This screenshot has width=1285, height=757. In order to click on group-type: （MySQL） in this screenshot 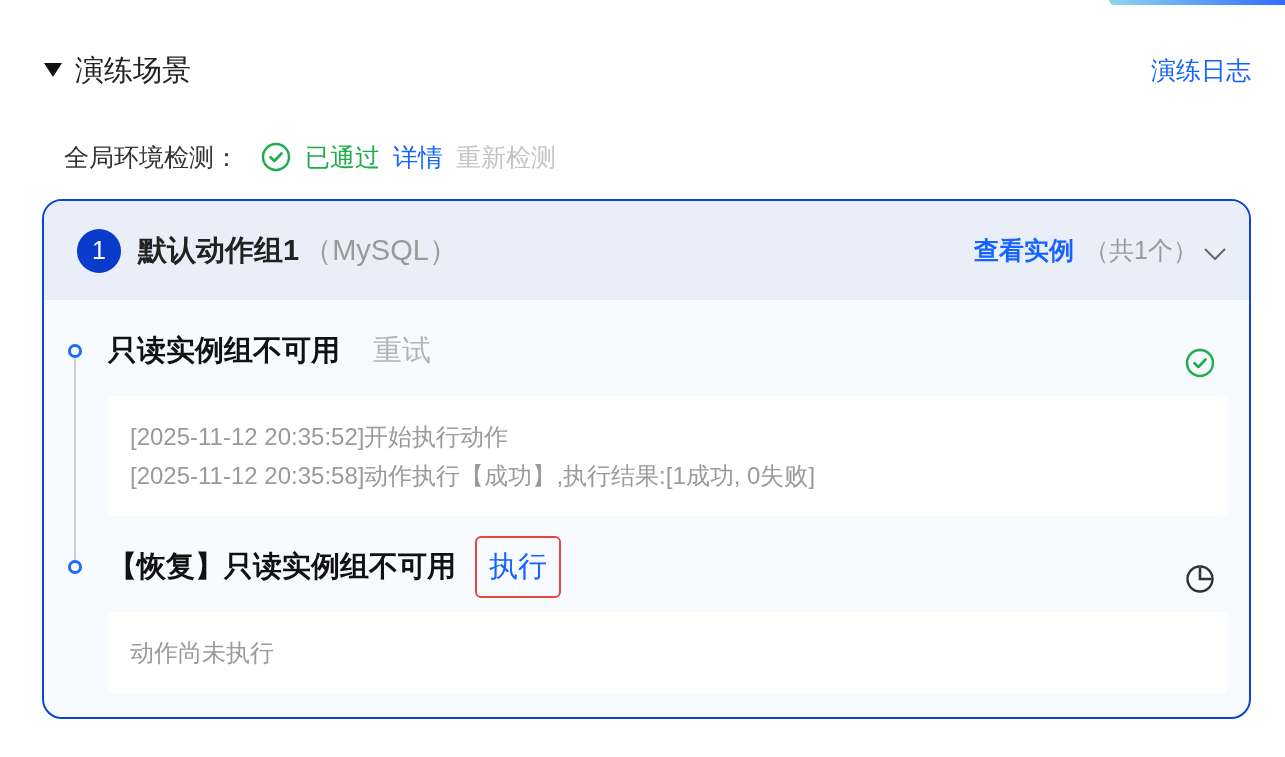, I will do `click(380, 250)`.